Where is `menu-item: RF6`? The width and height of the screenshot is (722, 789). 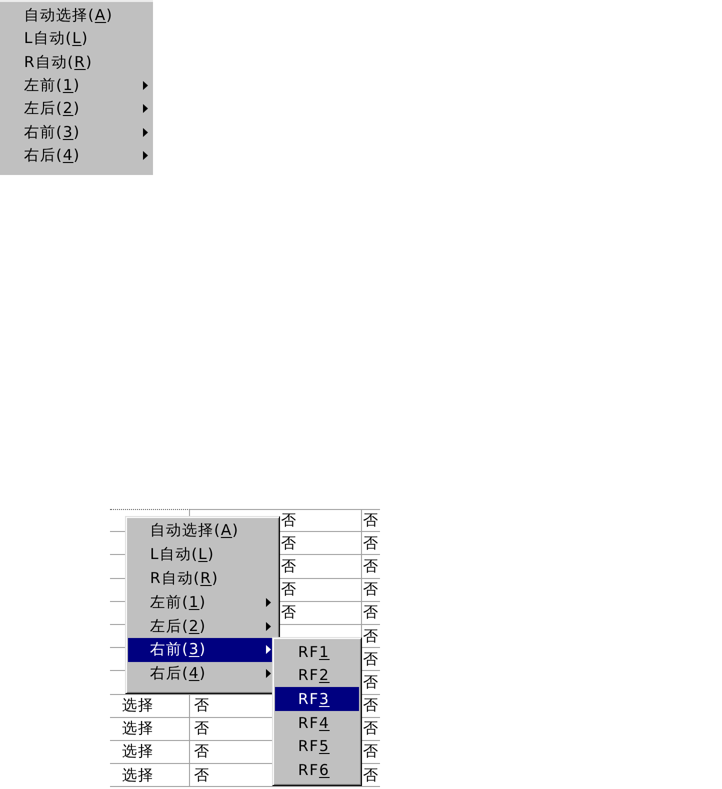
menu-item: RF6 is located at coordinates (317, 770).